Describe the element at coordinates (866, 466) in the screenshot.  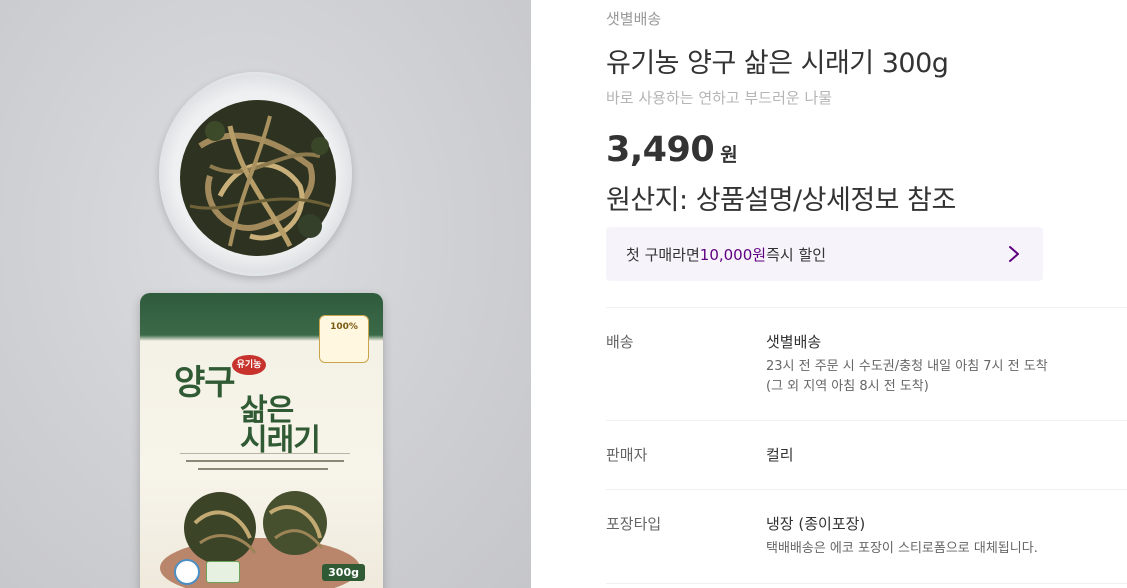
I see `detail-row-seller: 판매자 컬리` at that location.